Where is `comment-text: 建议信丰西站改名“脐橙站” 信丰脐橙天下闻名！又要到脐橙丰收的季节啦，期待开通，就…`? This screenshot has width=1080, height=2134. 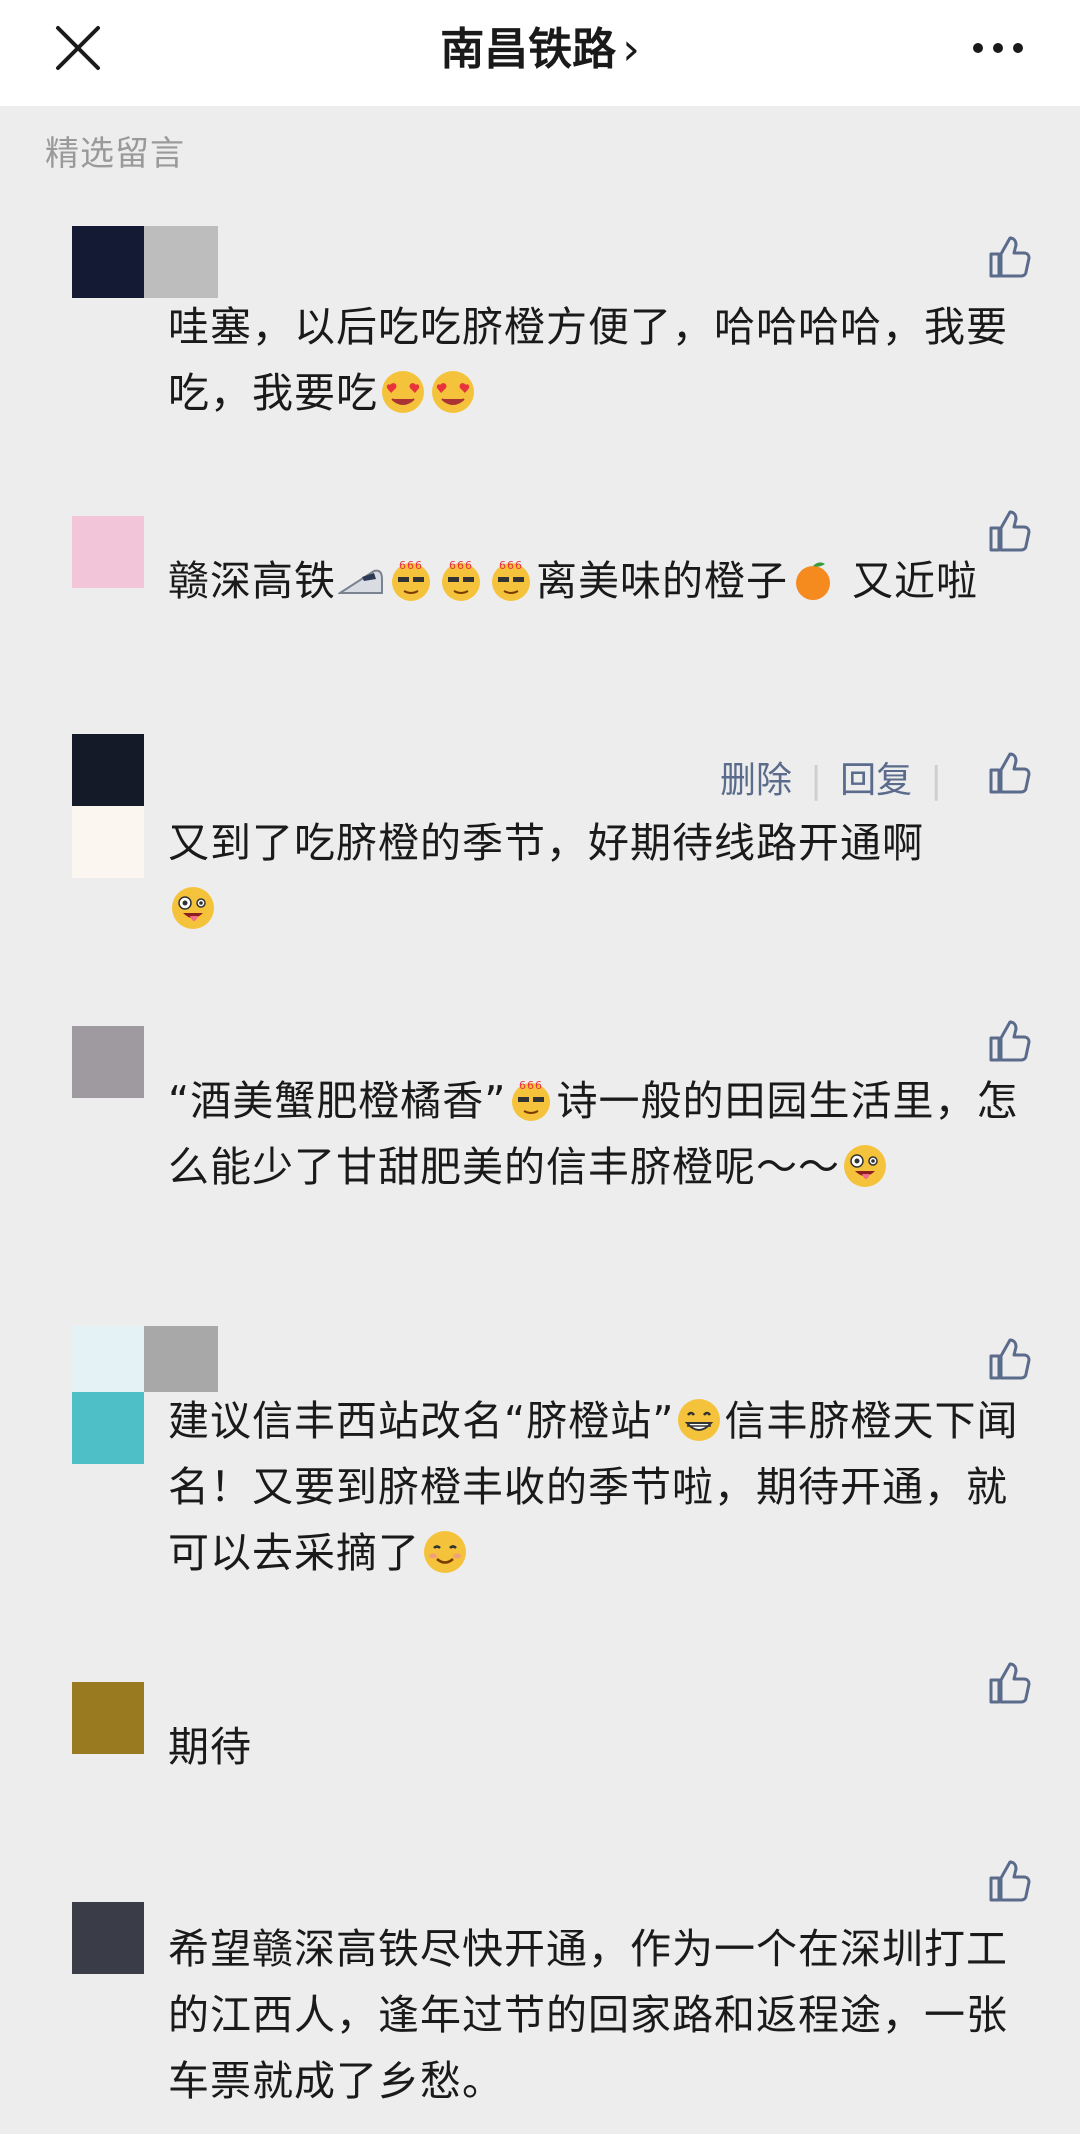 comment-text: 建议信丰西站改名“脐橙站” 信丰脐橙天下闻名！又要到脐橙丰收的季节啦，期待开通，就… is located at coordinates (598, 1487).